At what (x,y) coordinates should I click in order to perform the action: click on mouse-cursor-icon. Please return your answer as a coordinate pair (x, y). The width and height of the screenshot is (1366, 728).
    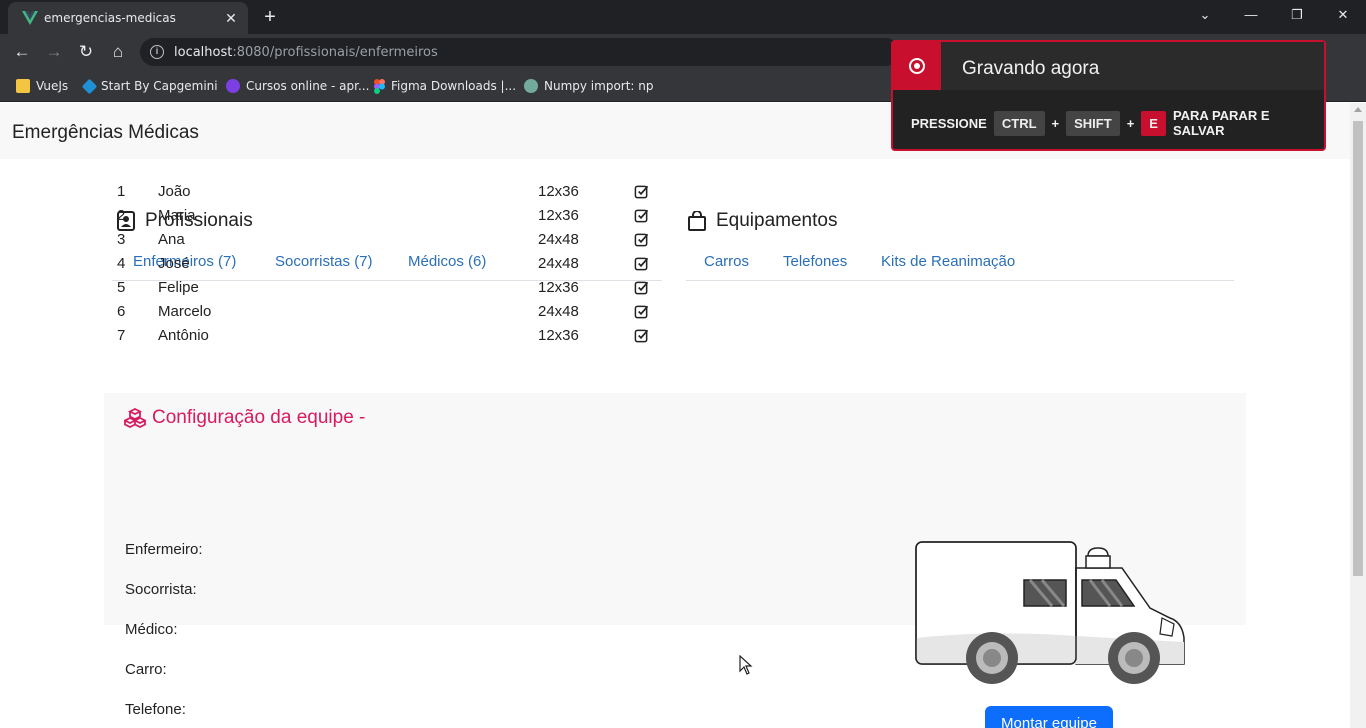
    Looking at the image, I should click on (746, 665).